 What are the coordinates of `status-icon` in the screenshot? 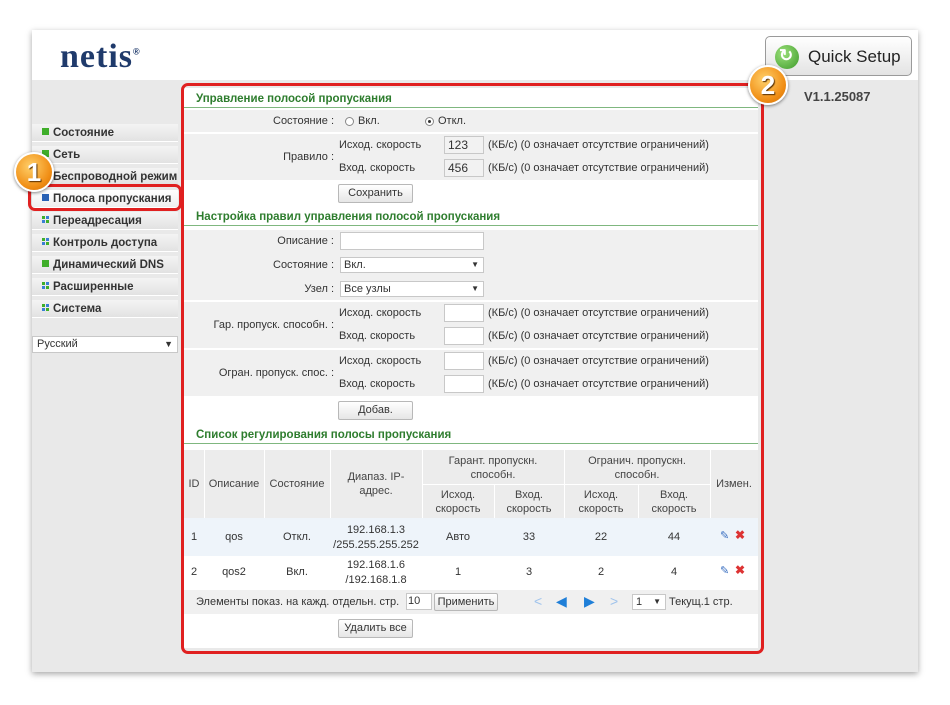 It's located at (45, 131).